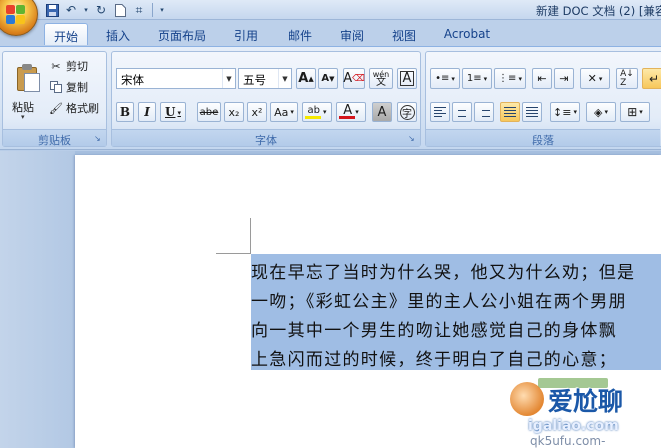 This screenshot has height=448, width=661. I want to click on character-border-button: A, so click(407, 78).